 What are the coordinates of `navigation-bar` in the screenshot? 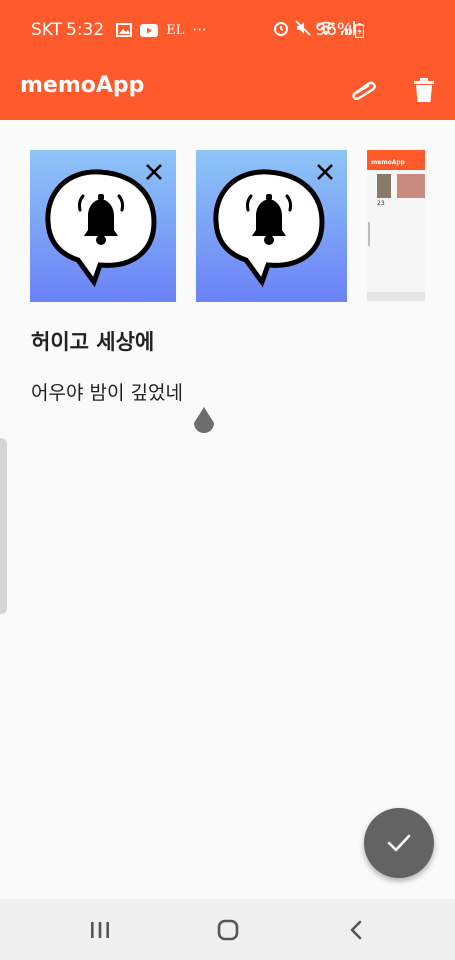 It's located at (227, 929).